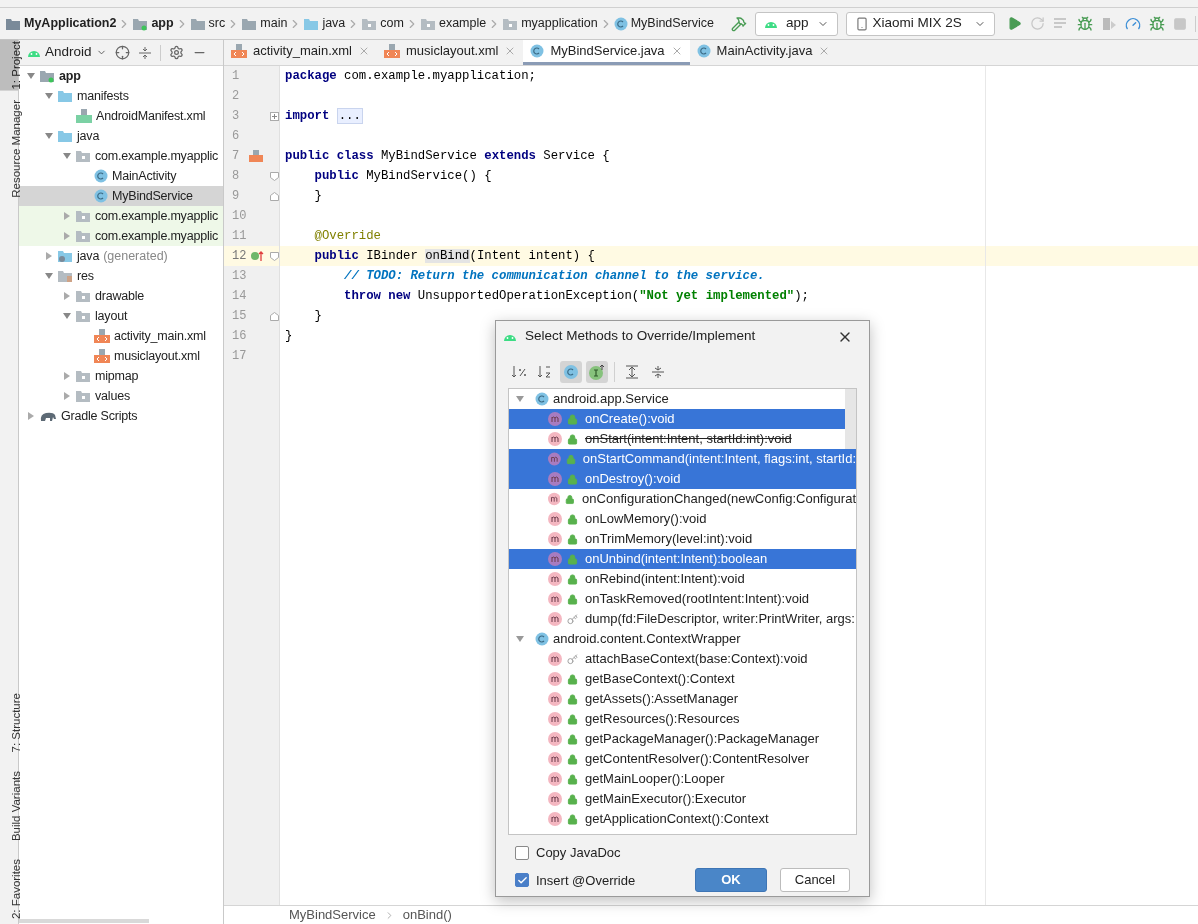 Image resolution: width=1198 pixels, height=924 pixels. What do you see at coordinates (576, 296) in the screenshot?
I see `code-line: throw new UnsupportedOperationException("Not yet implemented");` at bounding box center [576, 296].